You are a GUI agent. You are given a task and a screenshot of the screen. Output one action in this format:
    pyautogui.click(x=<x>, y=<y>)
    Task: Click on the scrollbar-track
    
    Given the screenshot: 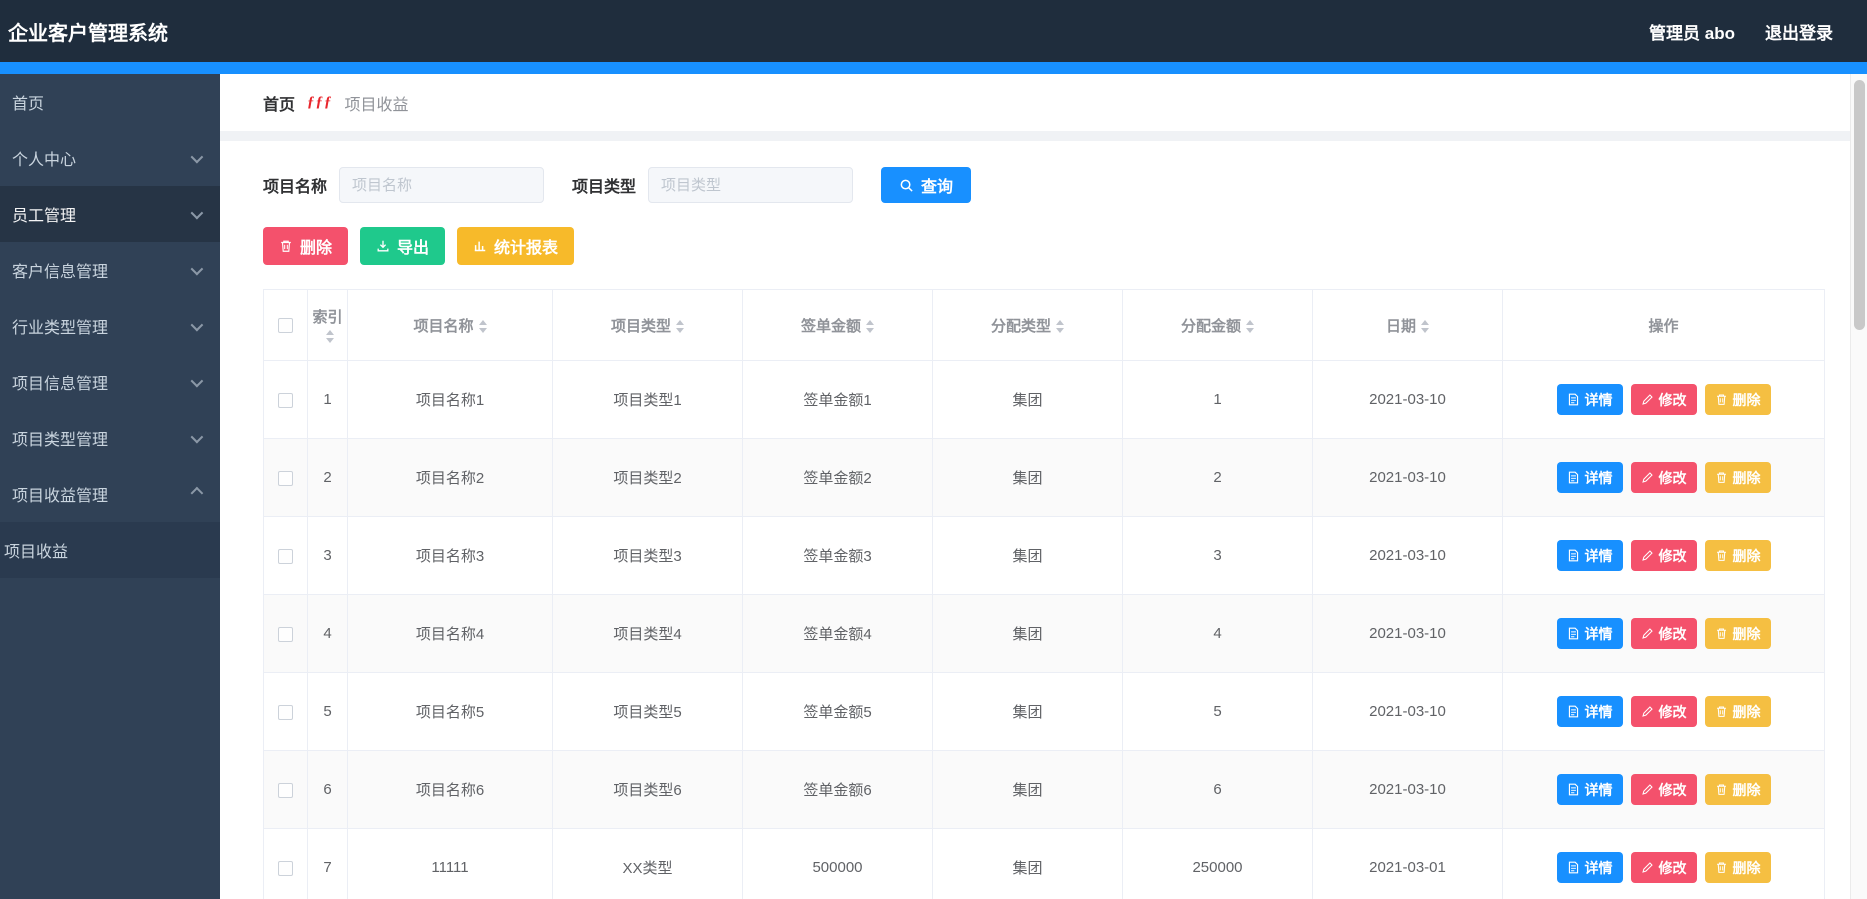 What is the action you would take?
    pyautogui.click(x=1858, y=486)
    